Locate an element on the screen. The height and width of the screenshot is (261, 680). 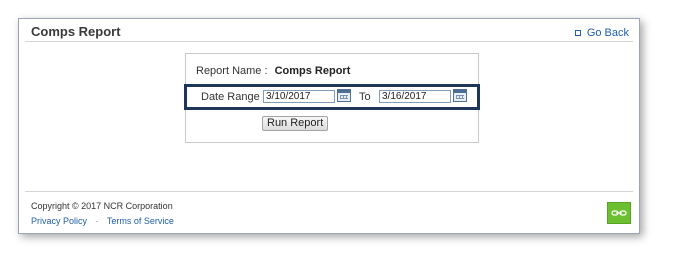
date-range-label: Date Range : is located at coordinates (233, 97).